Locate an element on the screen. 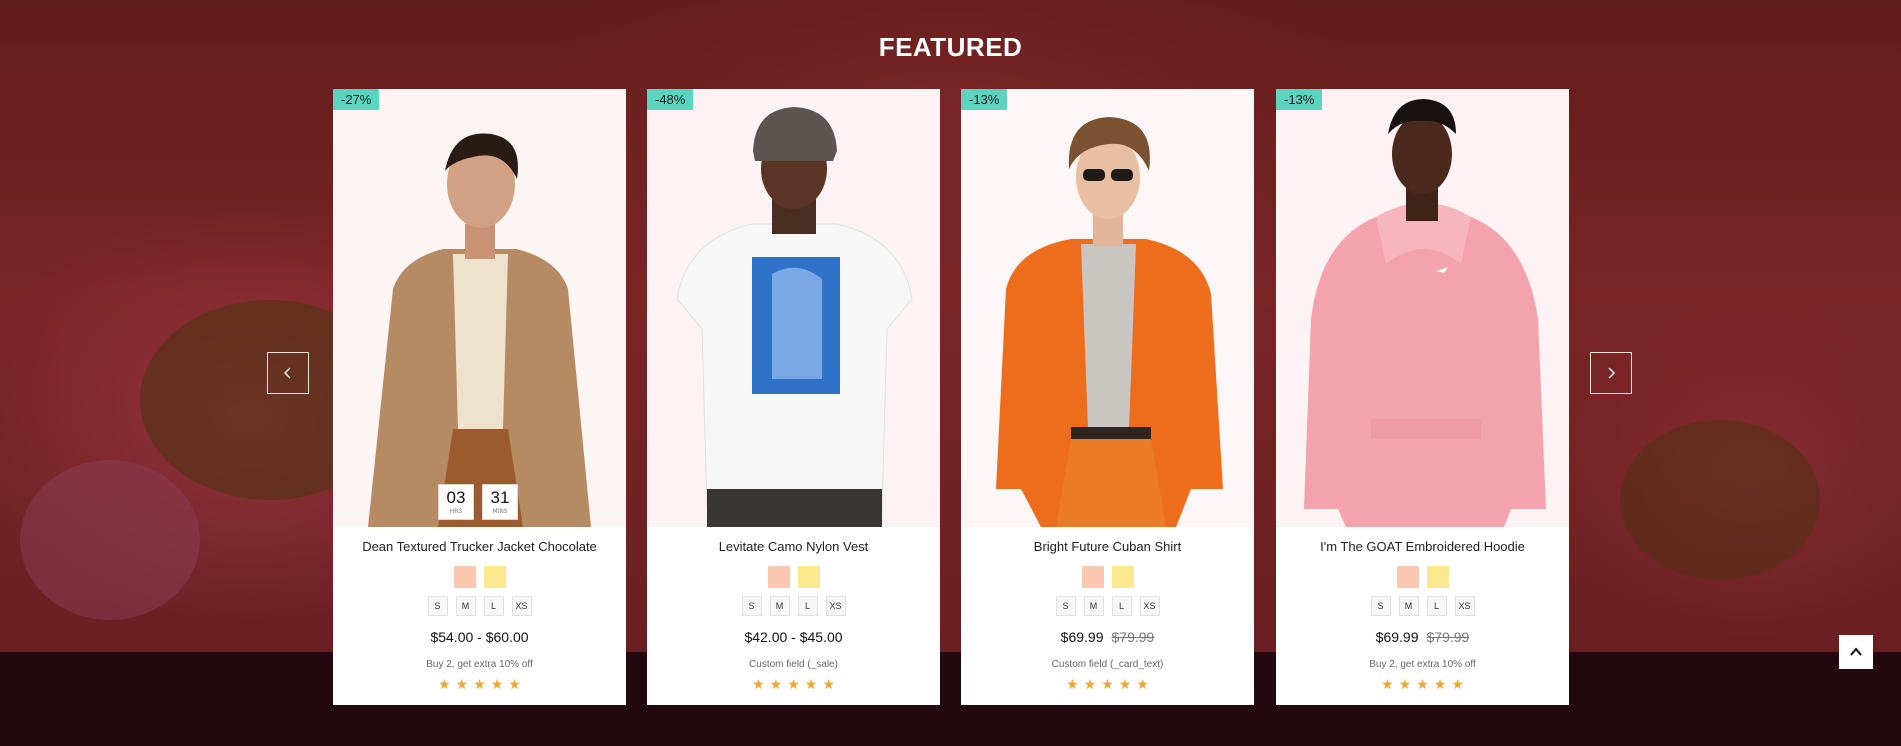 Image resolution: width=1901 pixels, height=746 pixels. product-note: Custom field (_card_text) is located at coordinates (1107, 664).